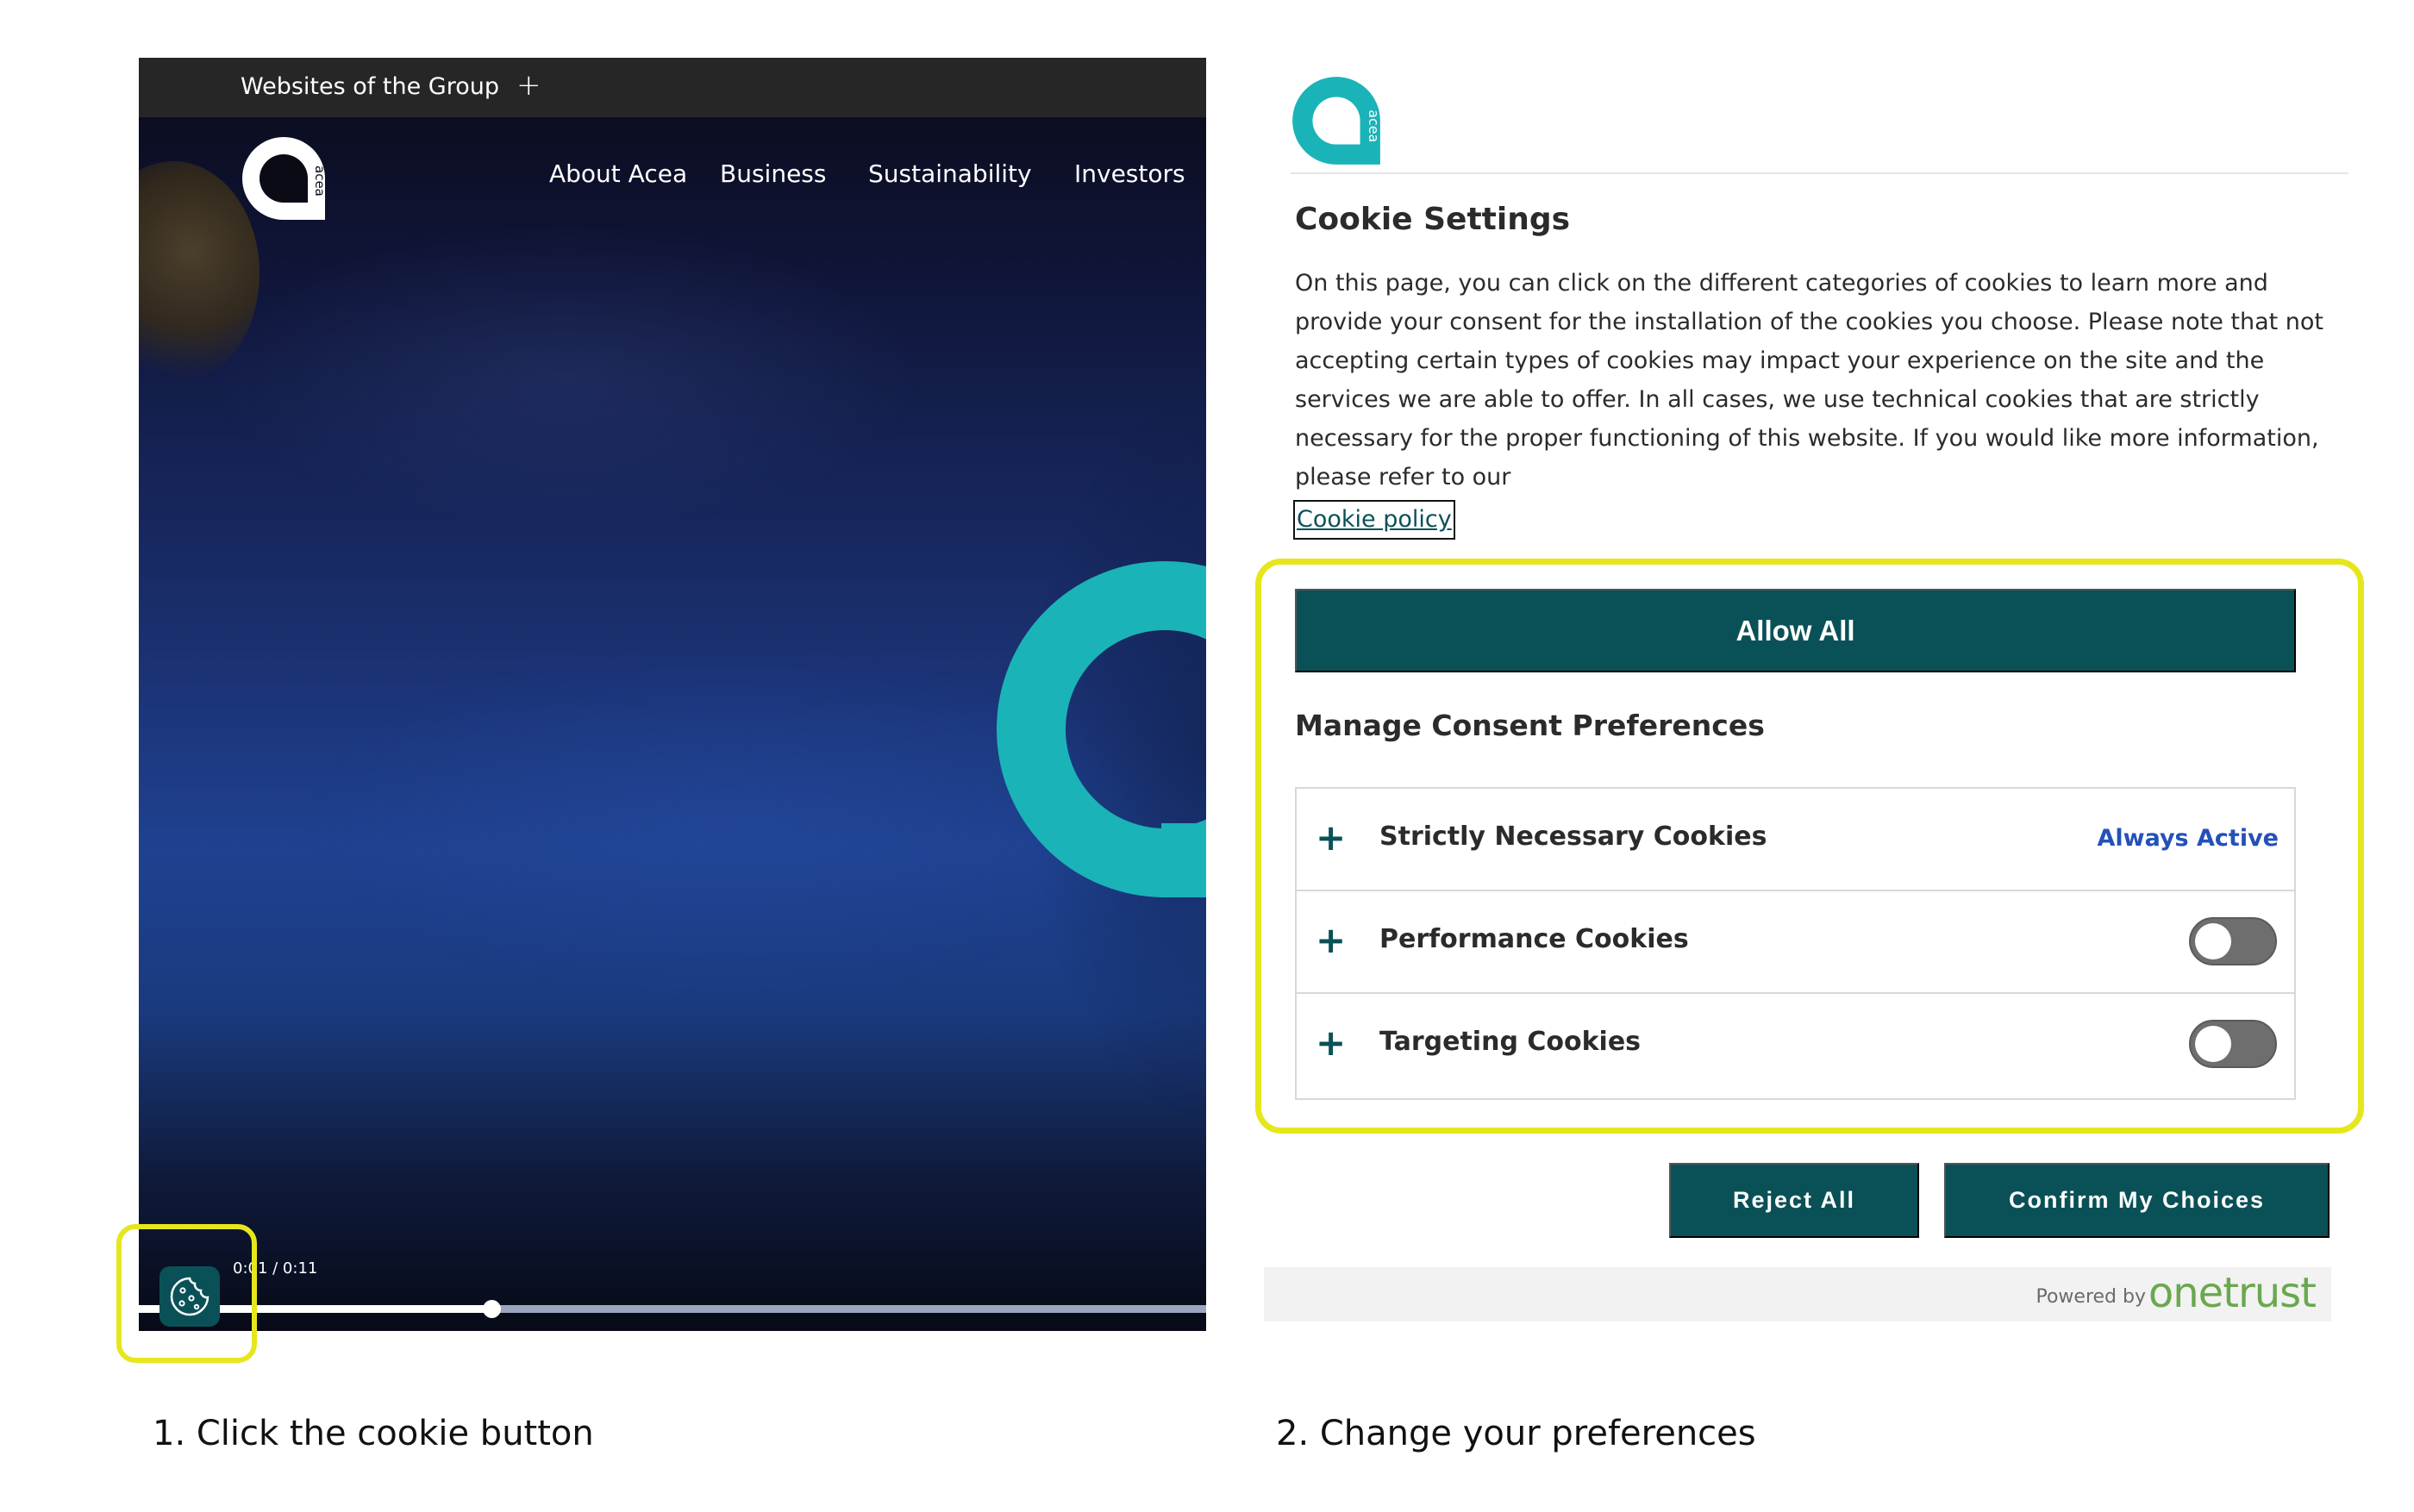 This screenshot has width=2414, height=1512. What do you see at coordinates (1795, 630) in the screenshot?
I see `allow-all-button: Allow All` at bounding box center [1795, 630].